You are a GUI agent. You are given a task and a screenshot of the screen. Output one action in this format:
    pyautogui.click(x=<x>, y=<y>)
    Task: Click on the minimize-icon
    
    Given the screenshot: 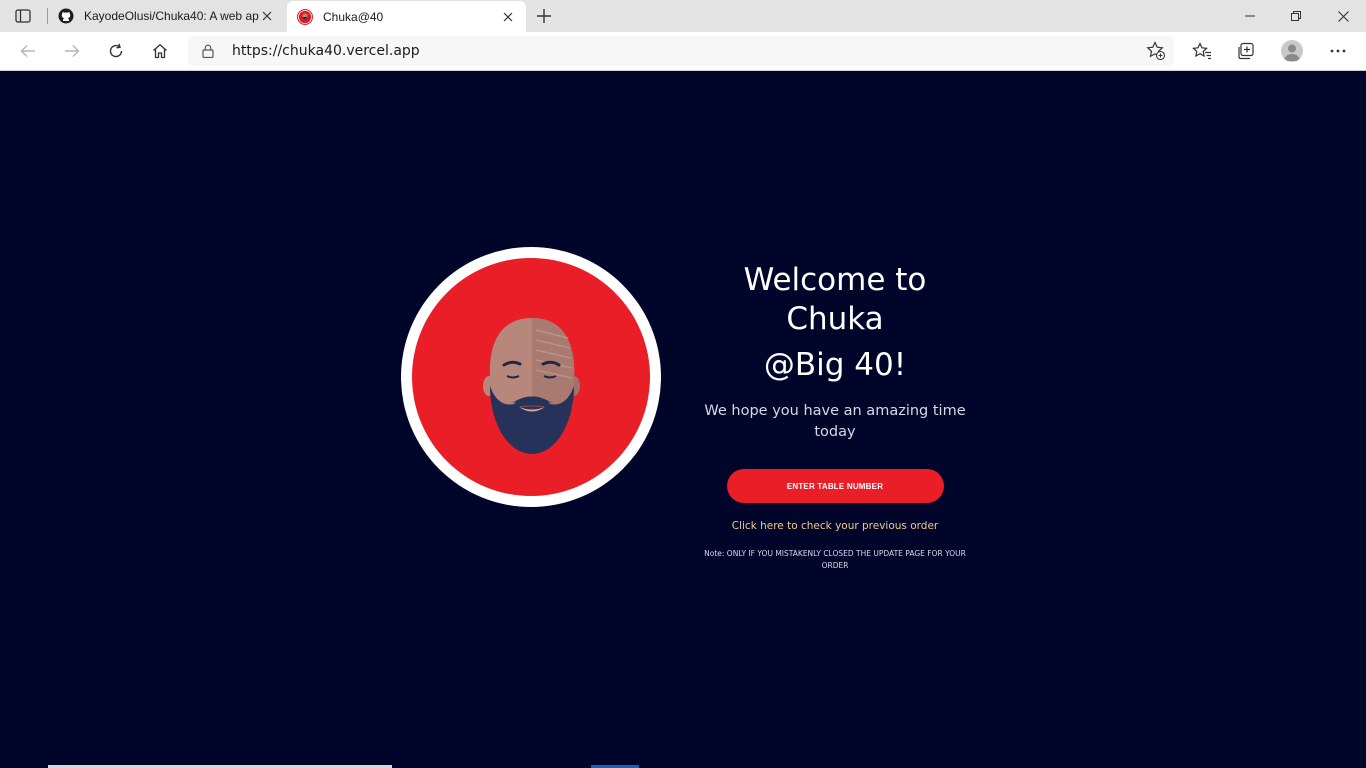 What is the action you would take?
    pyautogui.click(x=1250, y=16)
    